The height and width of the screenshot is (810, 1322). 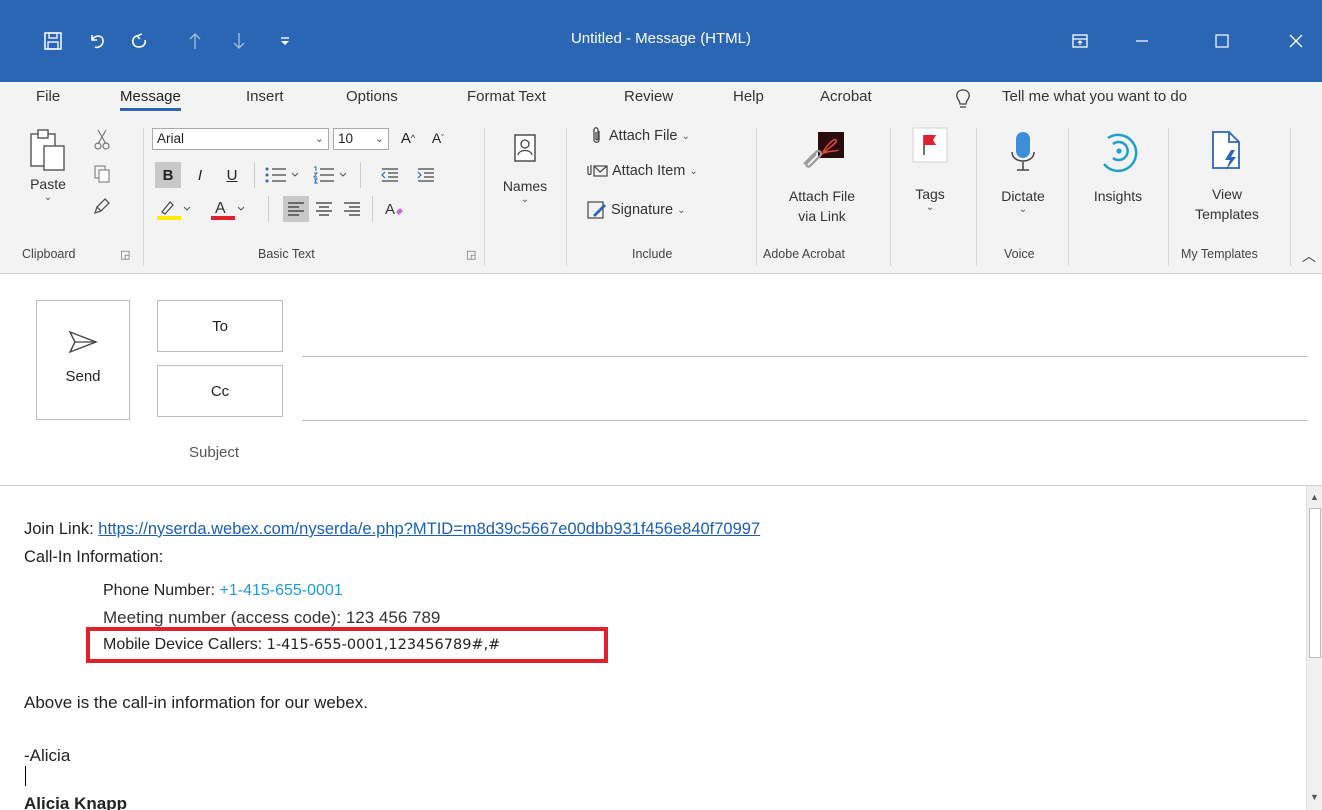 I want to click on tab-format-text: Format Text, so click(x=506, y=98).